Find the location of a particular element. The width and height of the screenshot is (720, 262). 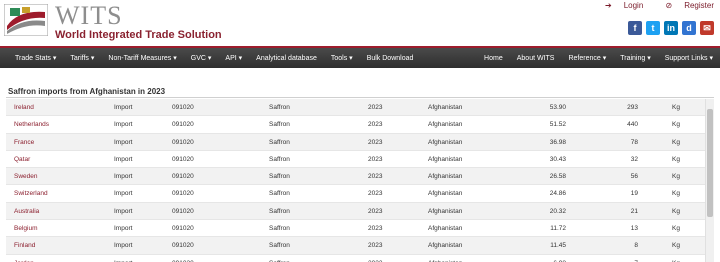

scrollbar-thumb is located at coordinates (710, 163).